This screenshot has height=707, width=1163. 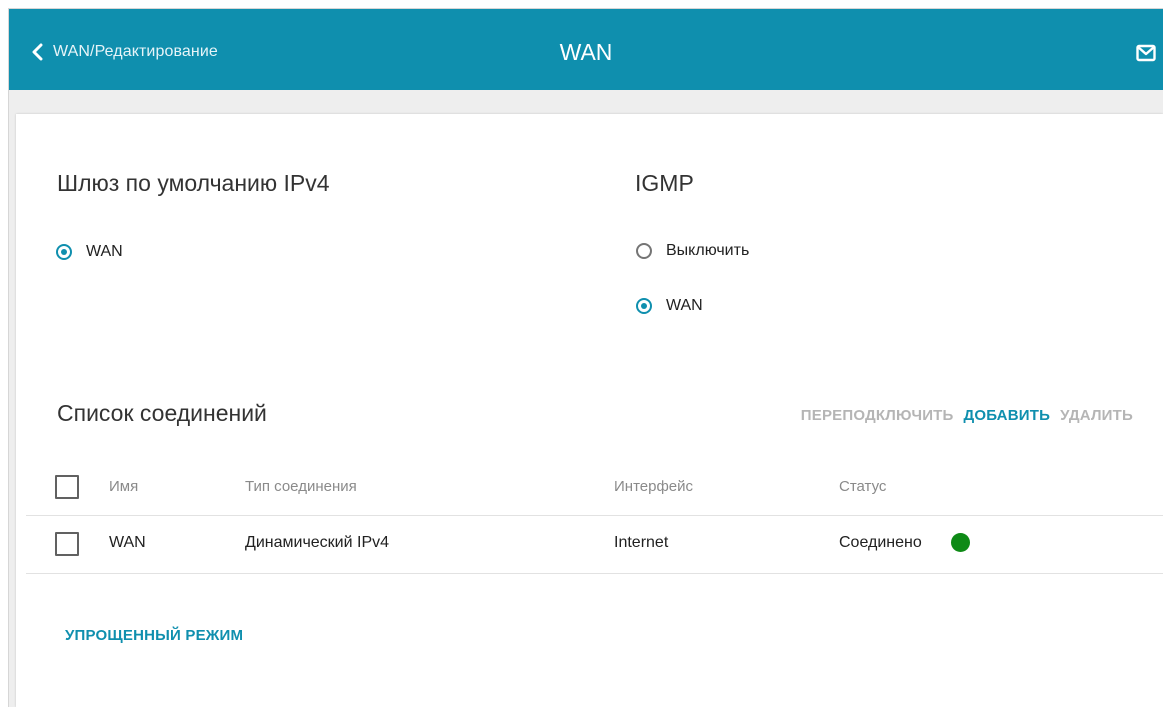 I want to click on column-header-name: Имя, so click(x=124, y=486).